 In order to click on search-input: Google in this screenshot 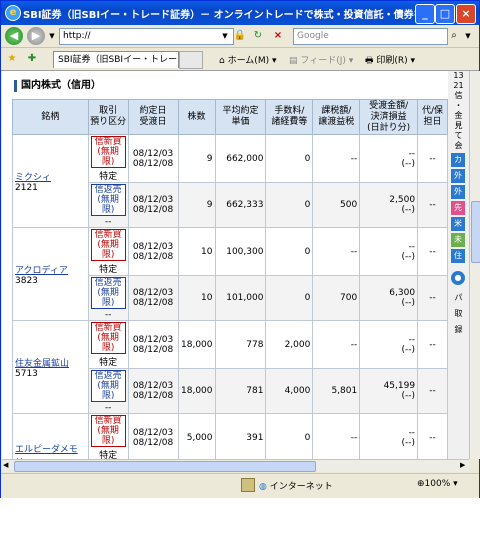, I will do `click(370, 36)`.